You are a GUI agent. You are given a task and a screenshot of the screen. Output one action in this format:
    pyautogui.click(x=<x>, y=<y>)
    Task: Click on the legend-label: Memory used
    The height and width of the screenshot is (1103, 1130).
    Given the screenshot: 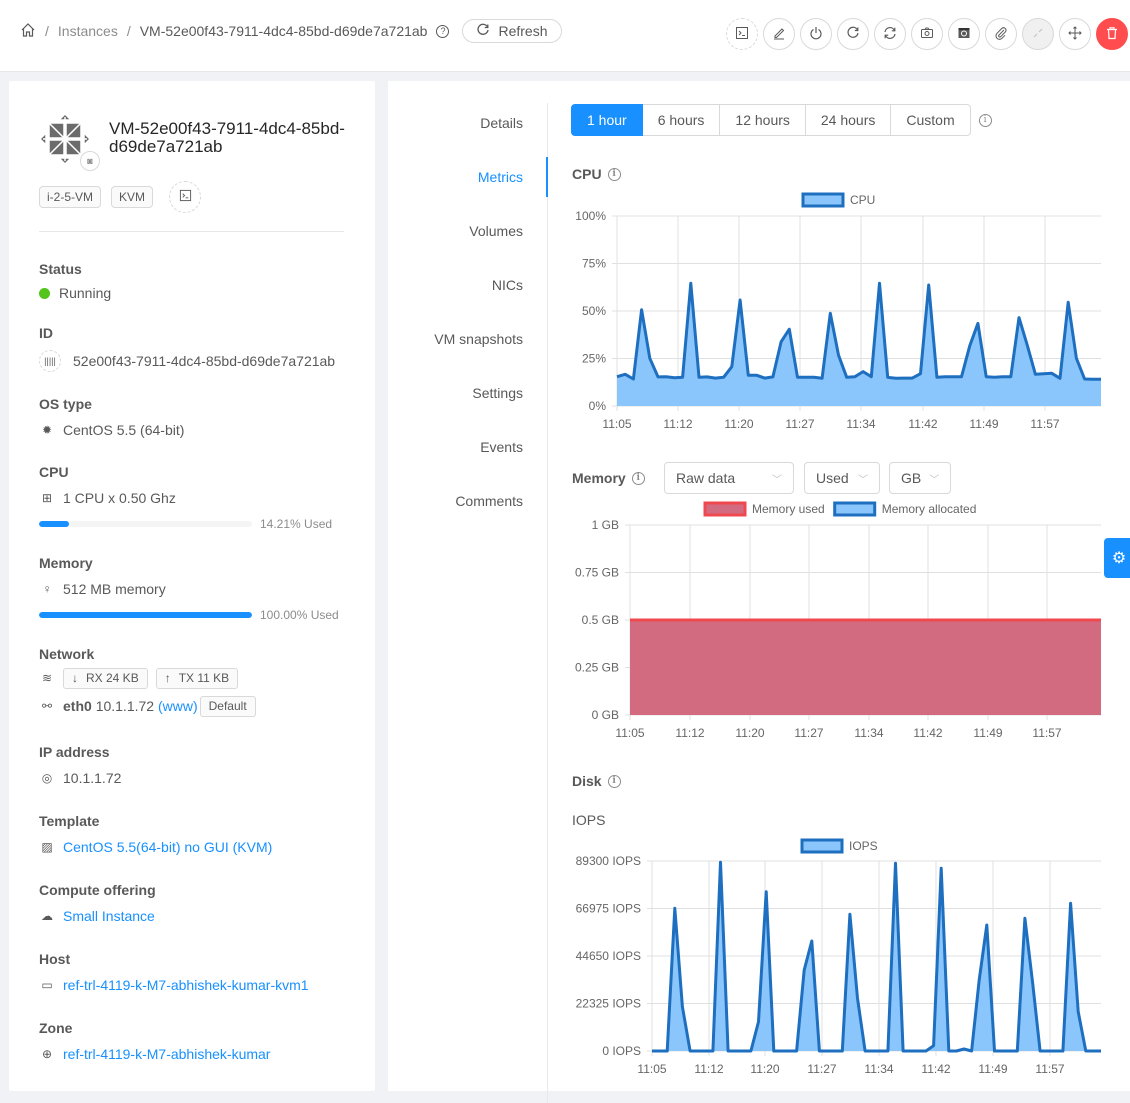 What is the action you would take?
    pyautogui.click(x=788, y=509)
    